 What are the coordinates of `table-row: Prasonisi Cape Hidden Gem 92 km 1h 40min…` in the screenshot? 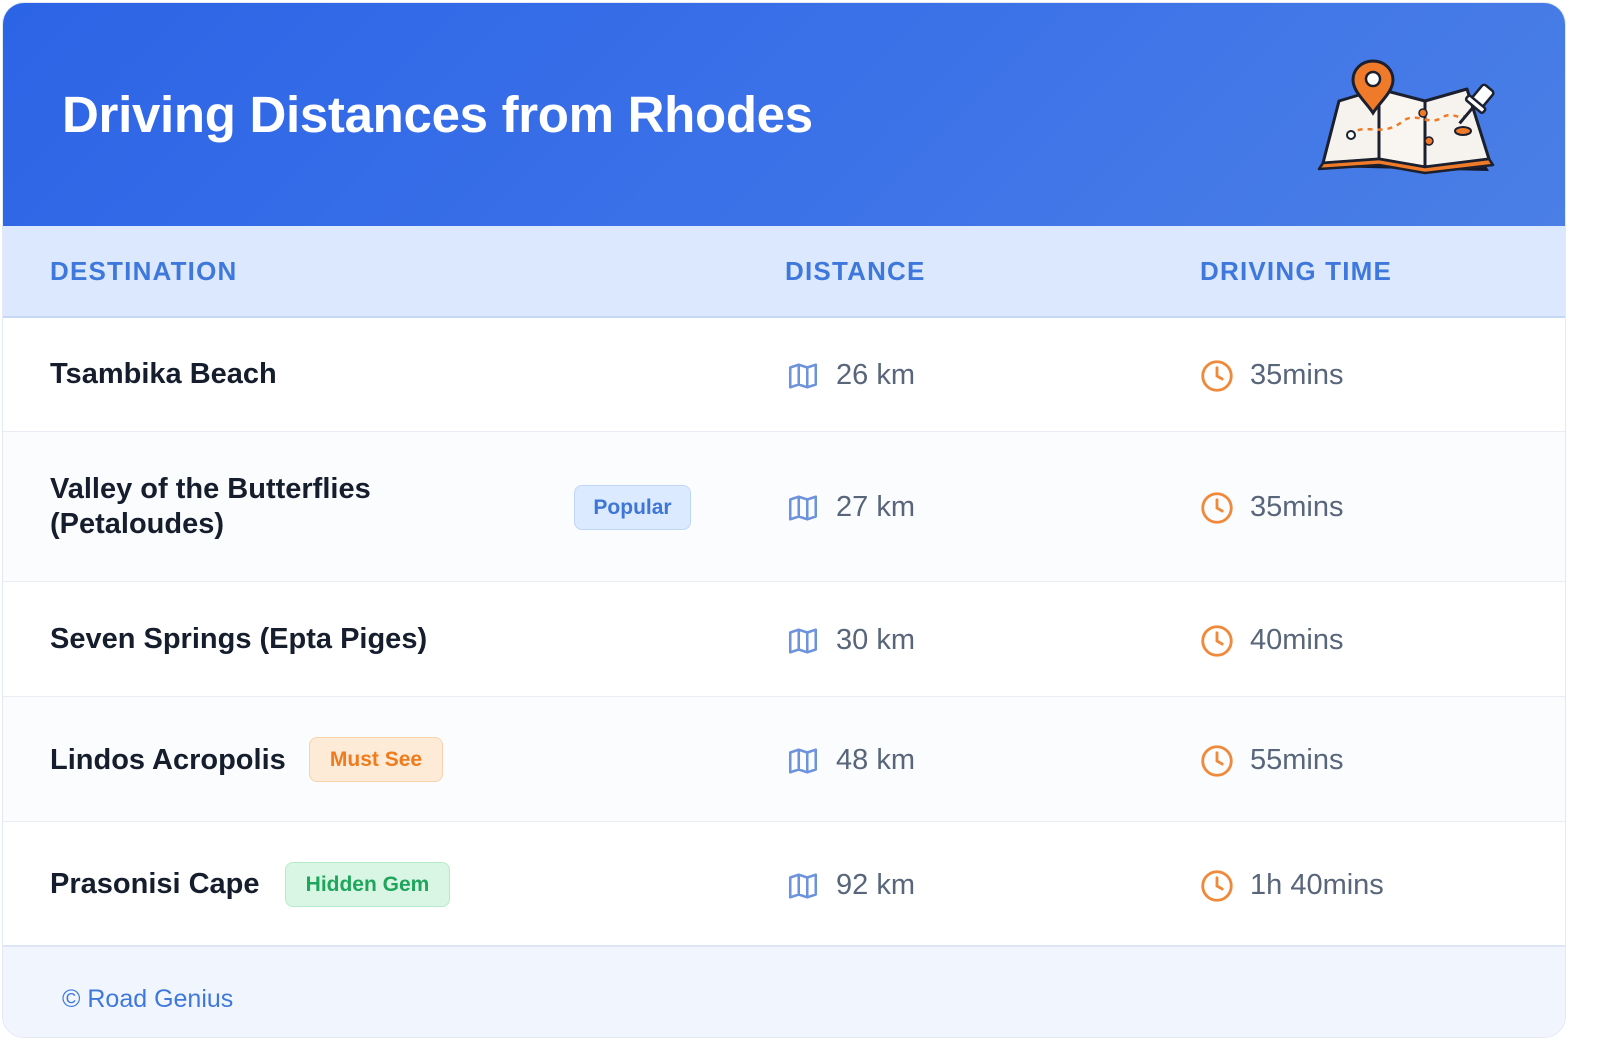 It's located at (784, 883).